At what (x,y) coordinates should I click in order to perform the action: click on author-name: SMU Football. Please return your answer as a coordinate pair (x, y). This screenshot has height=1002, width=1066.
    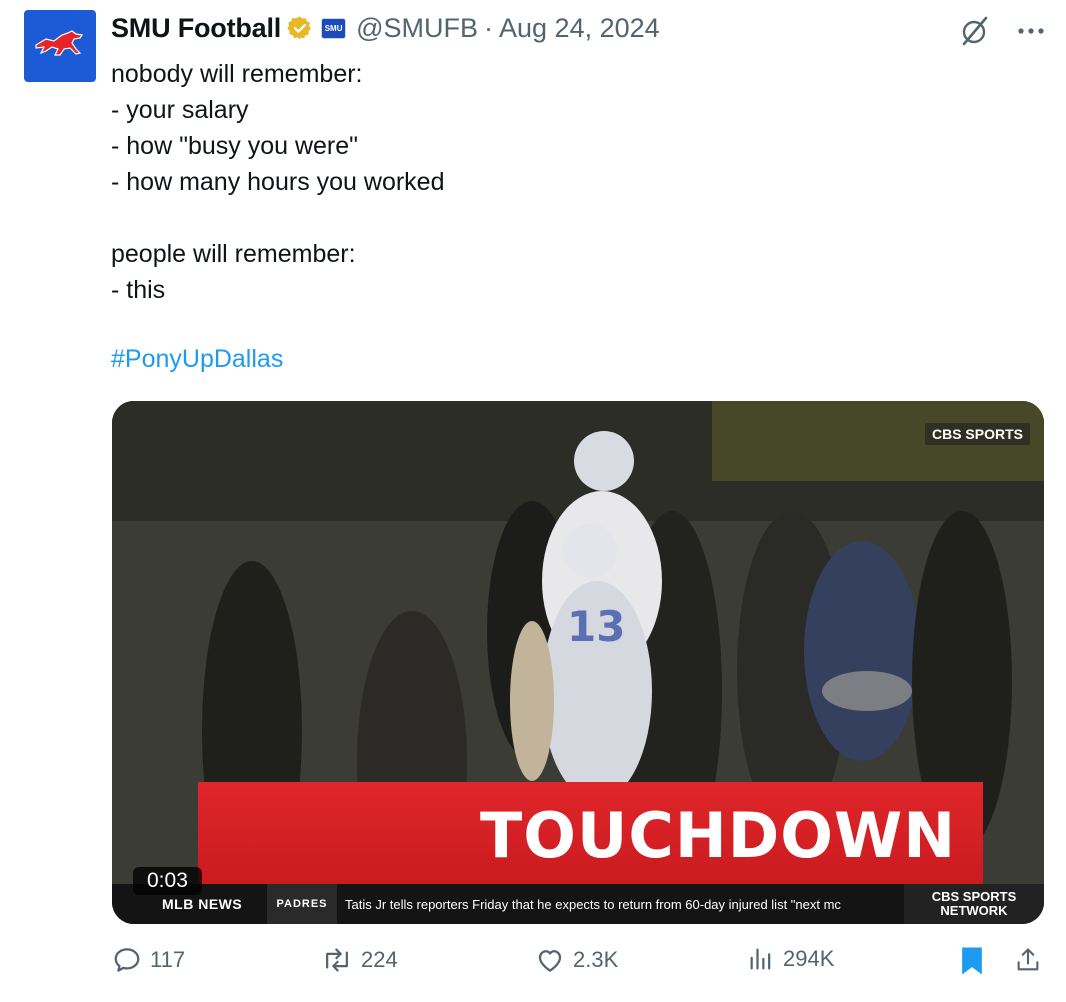
    Looking at the image, I should click on (196, 28).